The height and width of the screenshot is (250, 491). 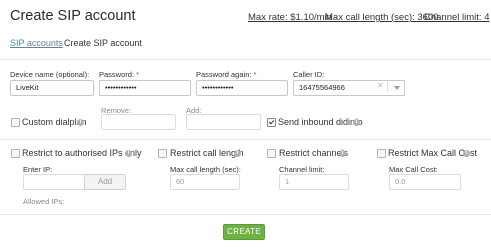 I want to click on chevron-down-icon, so click(x=397, y=88).